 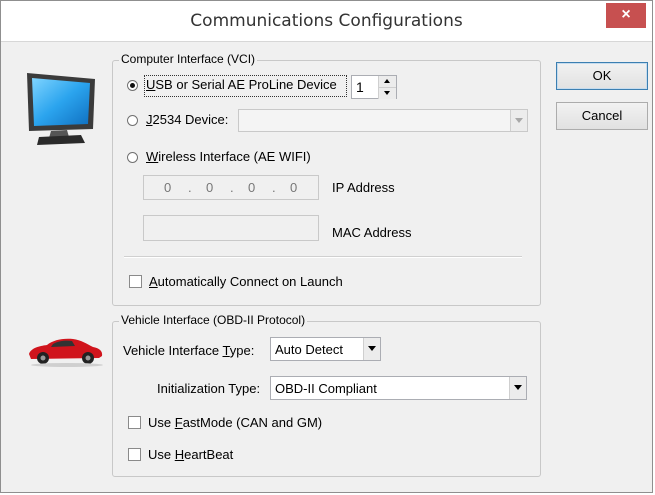 I want to click on ip-address-label: IP Address, so click(x=363, y=187).